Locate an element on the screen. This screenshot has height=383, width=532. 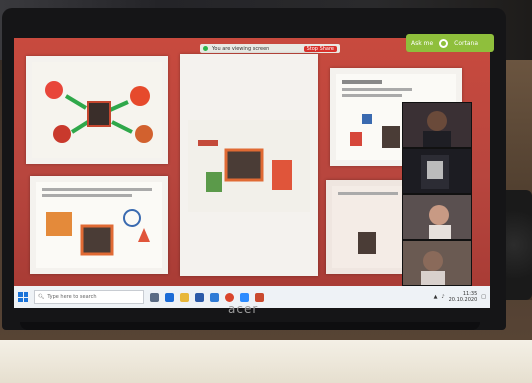
zoom-icon is located at coordinates (244, 297).